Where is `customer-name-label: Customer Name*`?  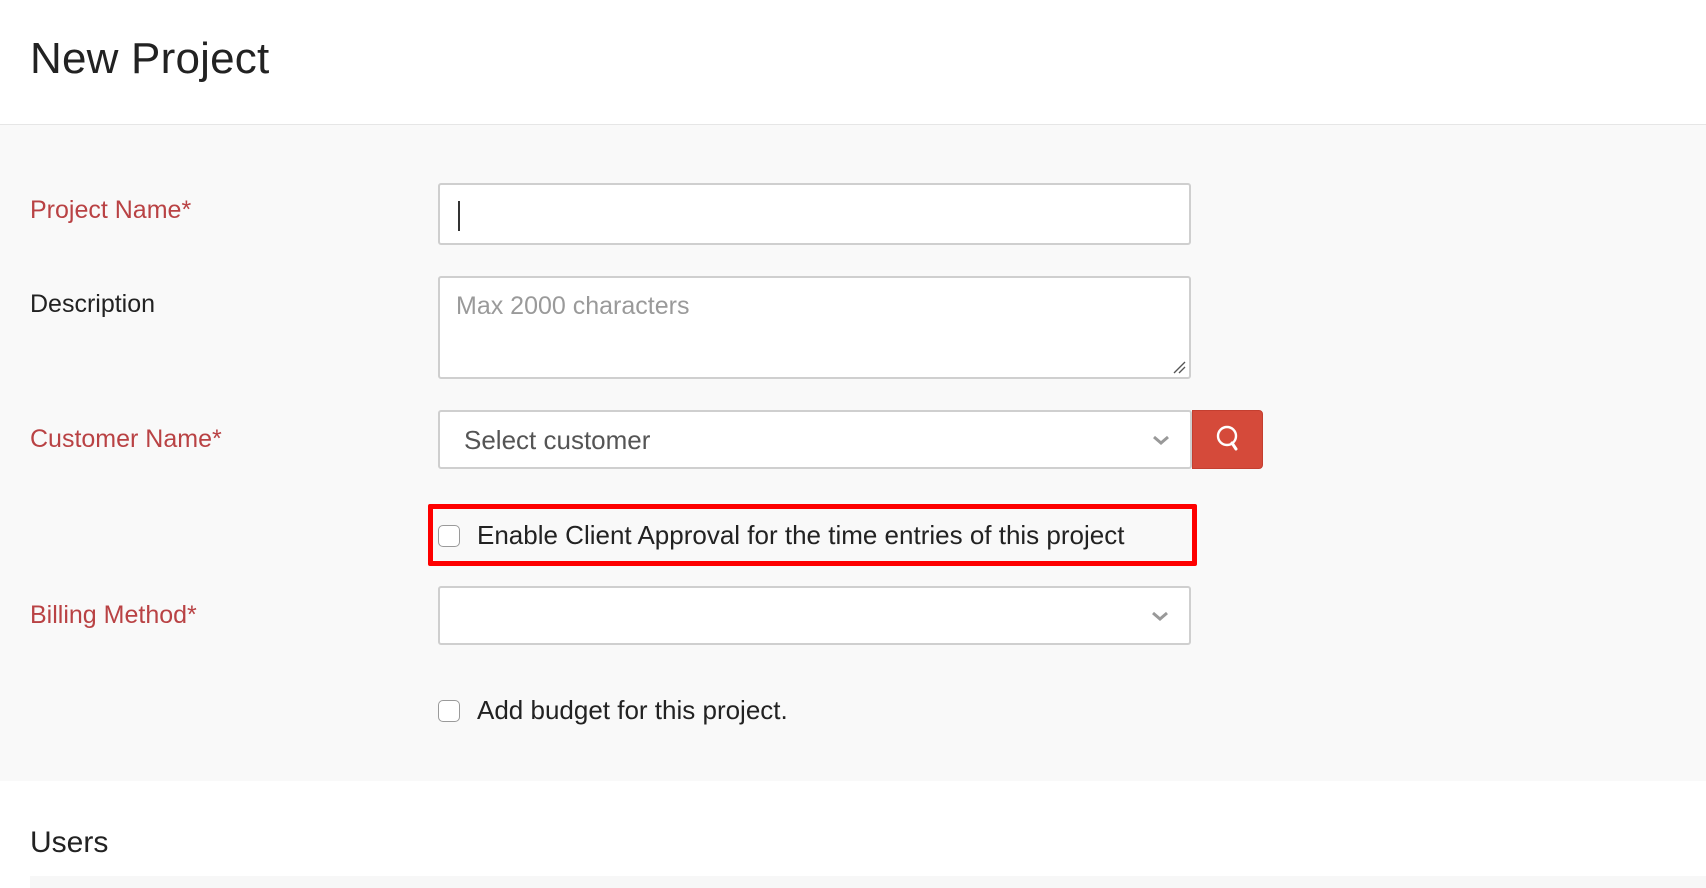
customer-name-label: Customer Name* is located at coordinates (126, 439).